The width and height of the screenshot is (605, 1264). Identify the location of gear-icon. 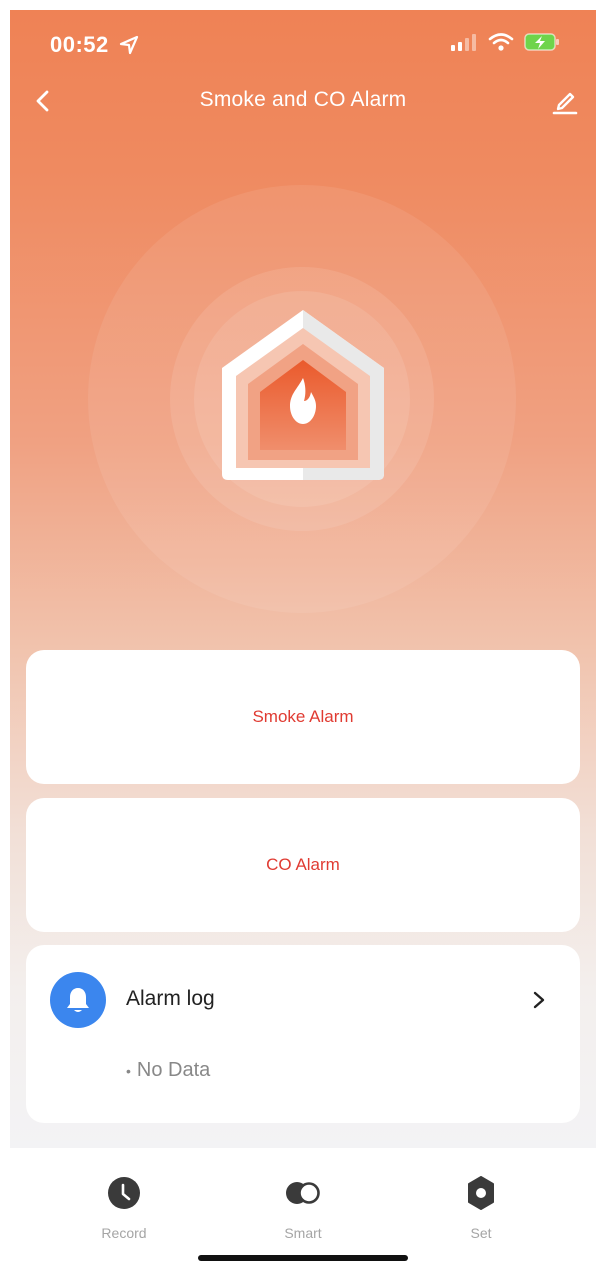
(481, 1193).